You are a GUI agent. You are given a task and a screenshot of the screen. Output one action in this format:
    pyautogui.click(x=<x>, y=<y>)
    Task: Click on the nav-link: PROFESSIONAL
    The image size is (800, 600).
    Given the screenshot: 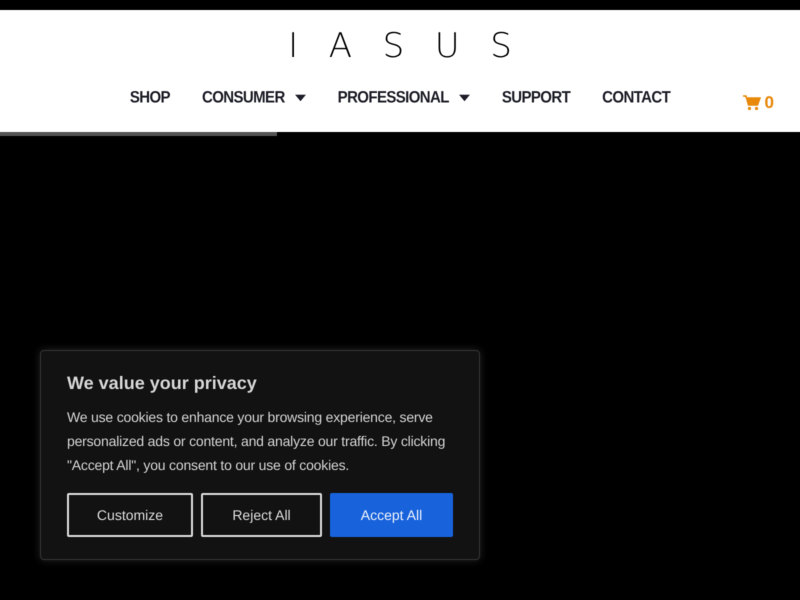 What is the action you would take?
    pyautogui.click(x=404, y=98)
    